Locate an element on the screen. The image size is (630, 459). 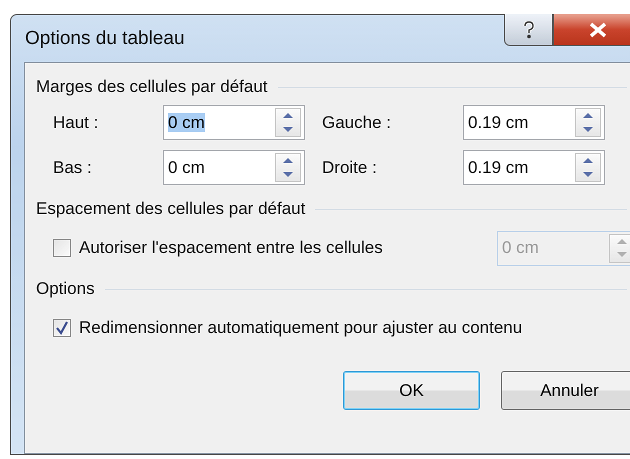
checkbox-label: Redimensionner automatiquement pour ajuster au contenu is located at coordinates (300, 328).